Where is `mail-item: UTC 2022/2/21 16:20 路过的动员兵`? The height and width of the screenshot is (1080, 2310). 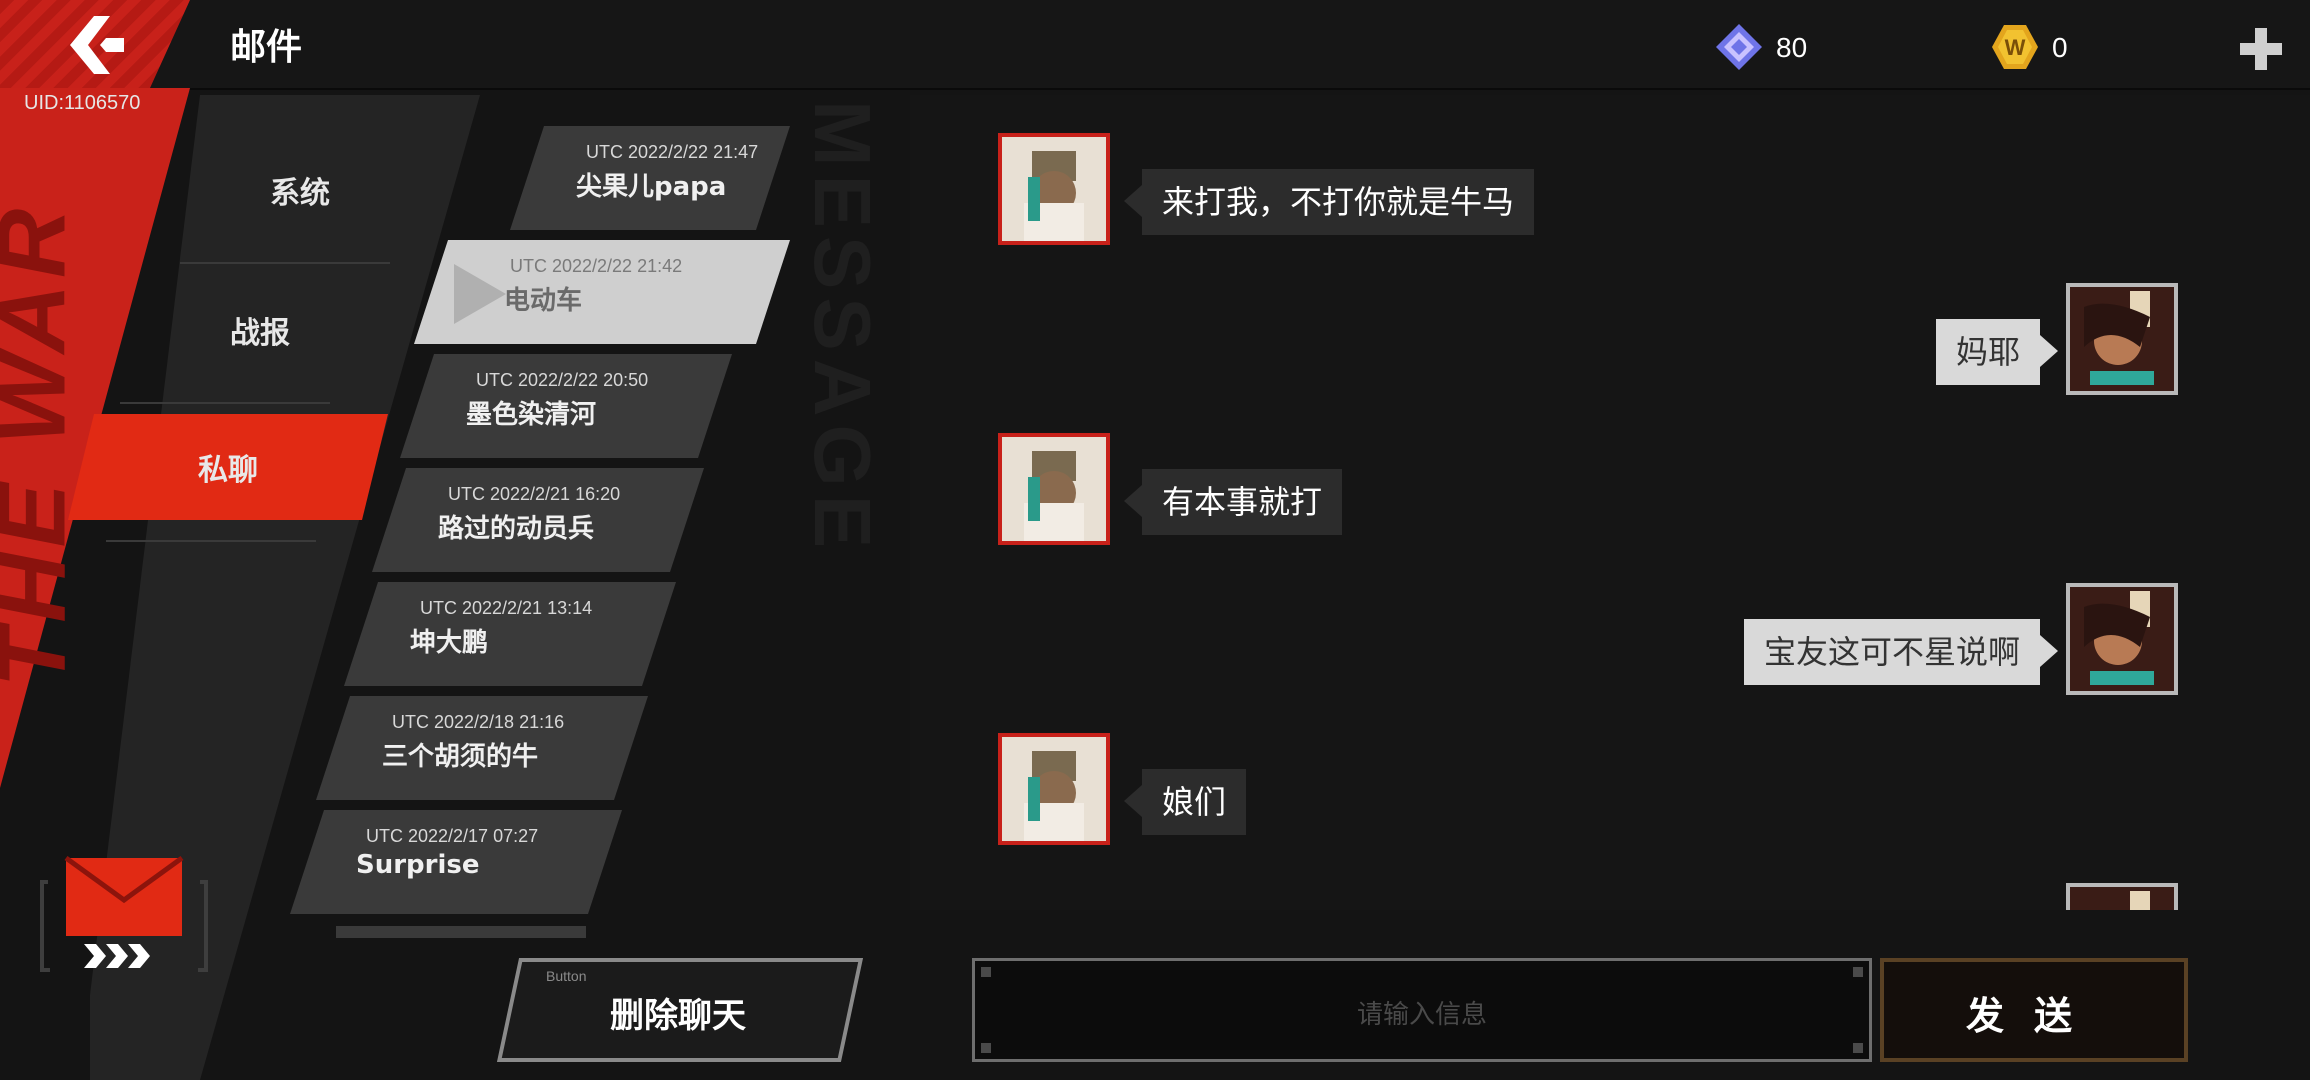 mail-item: UTC 2022/2/21 16:20 路过的动员兵 is located at coordinates (538, 520).